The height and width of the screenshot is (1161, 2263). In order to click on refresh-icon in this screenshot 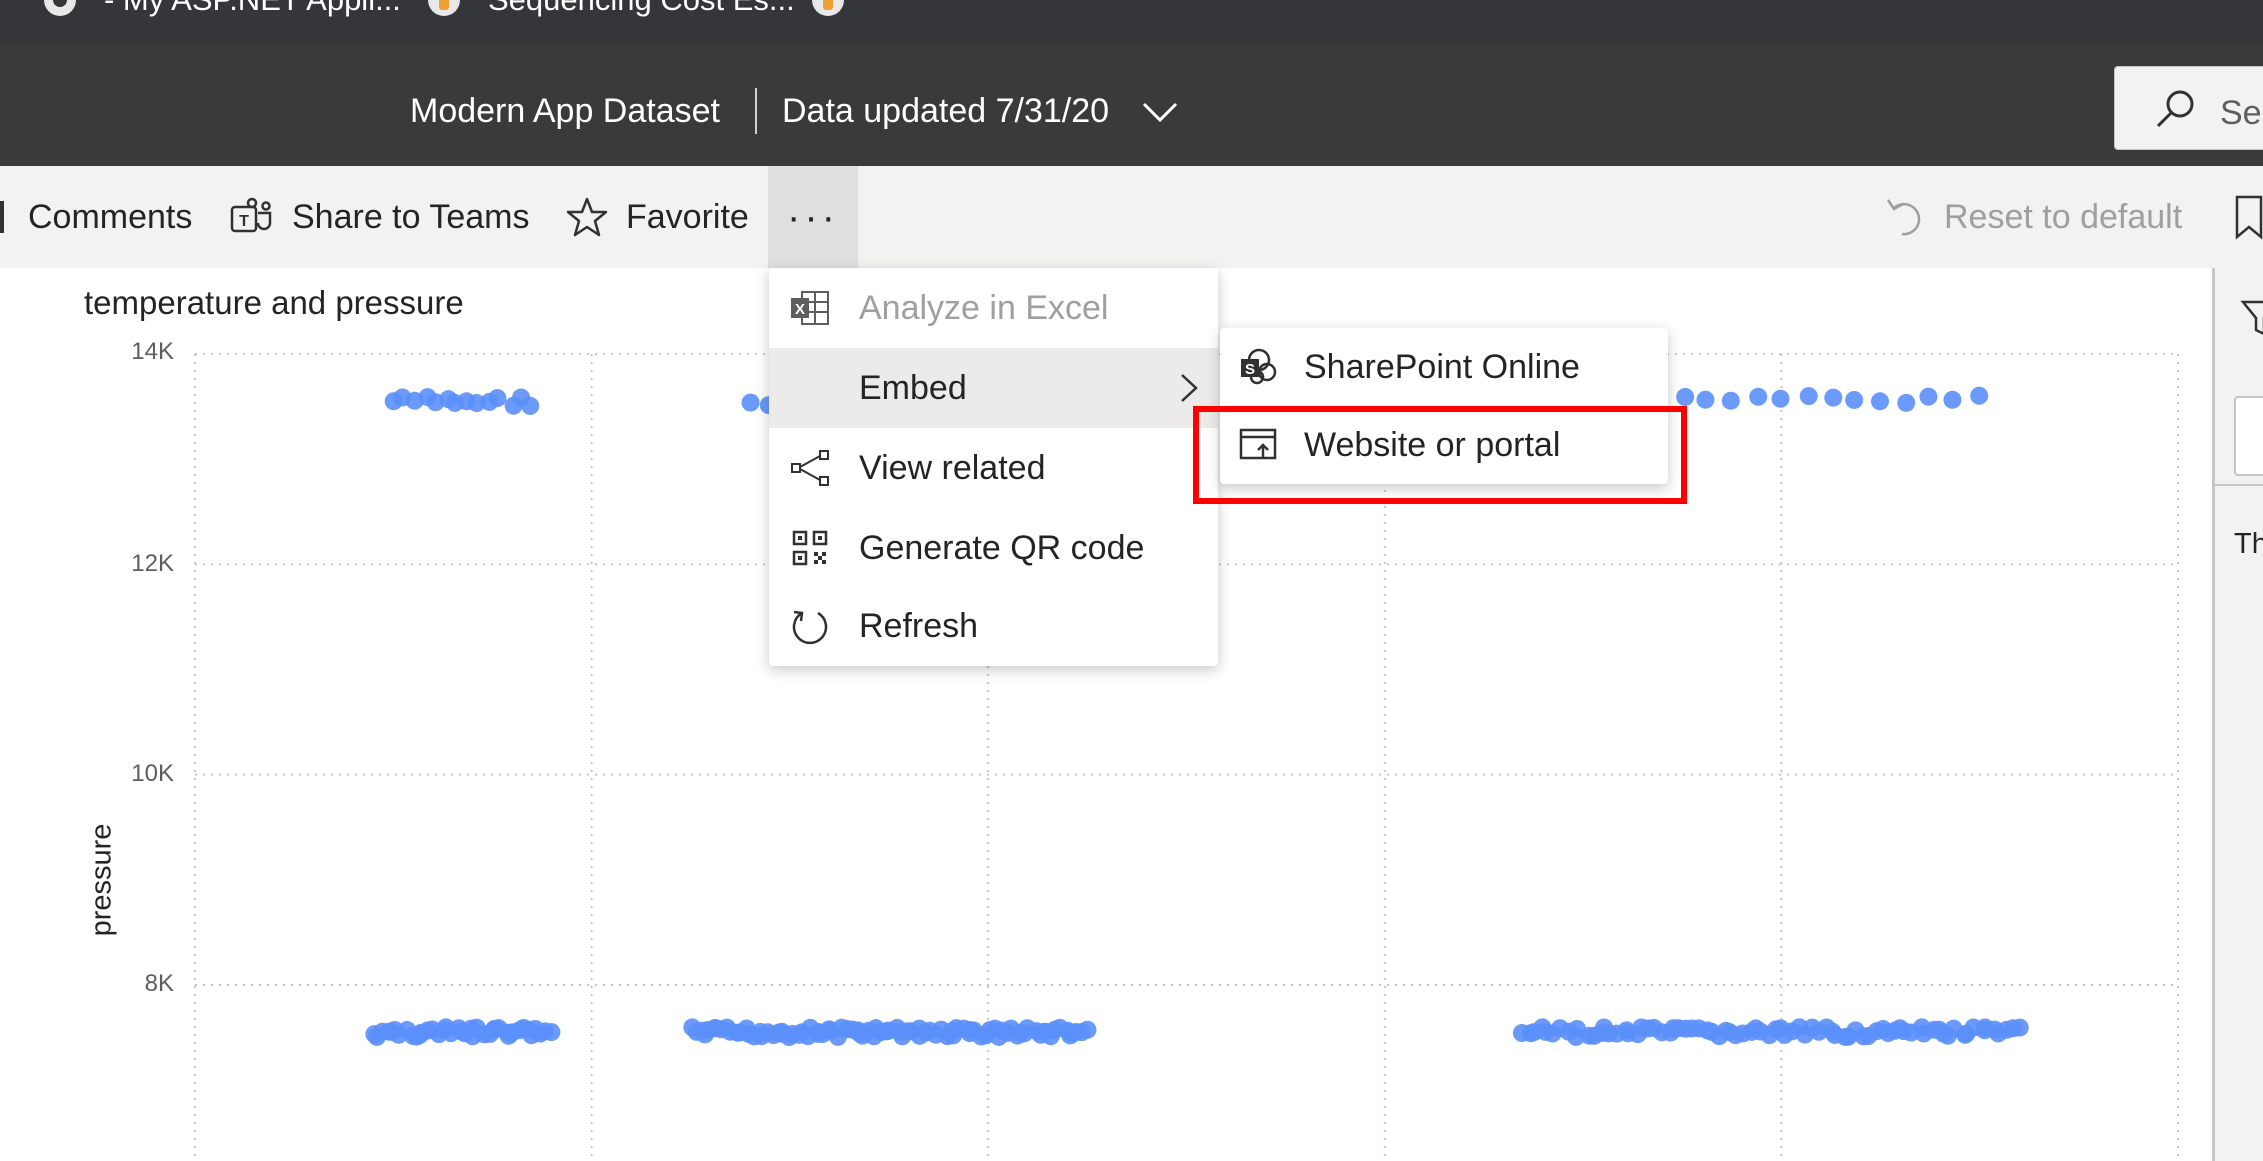, I will do `click(810, 626)`.